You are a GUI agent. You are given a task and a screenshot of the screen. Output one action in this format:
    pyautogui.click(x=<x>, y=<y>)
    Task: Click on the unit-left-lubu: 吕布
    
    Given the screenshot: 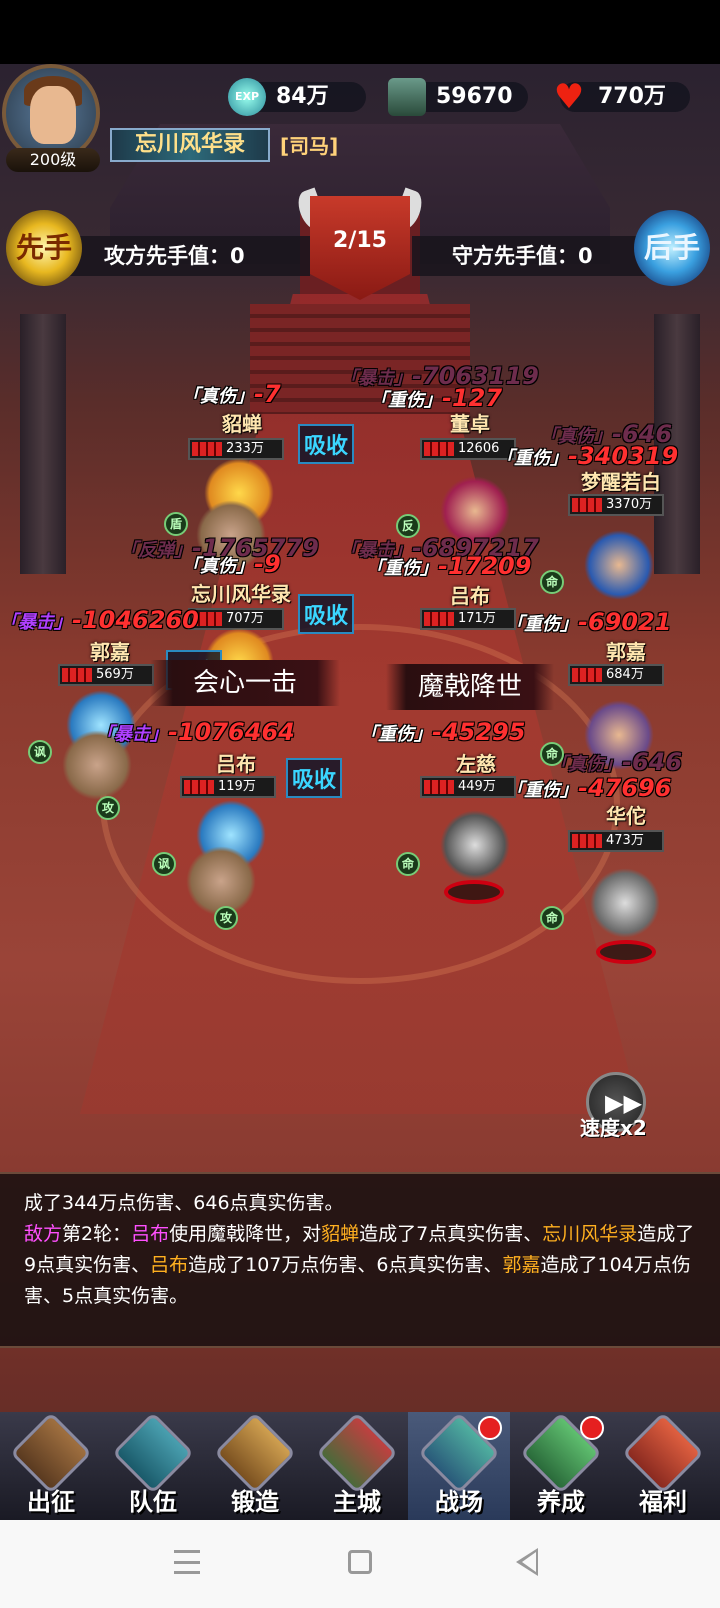 What is the action you would take?
    pyautogui.click(x=236, y=762)
    